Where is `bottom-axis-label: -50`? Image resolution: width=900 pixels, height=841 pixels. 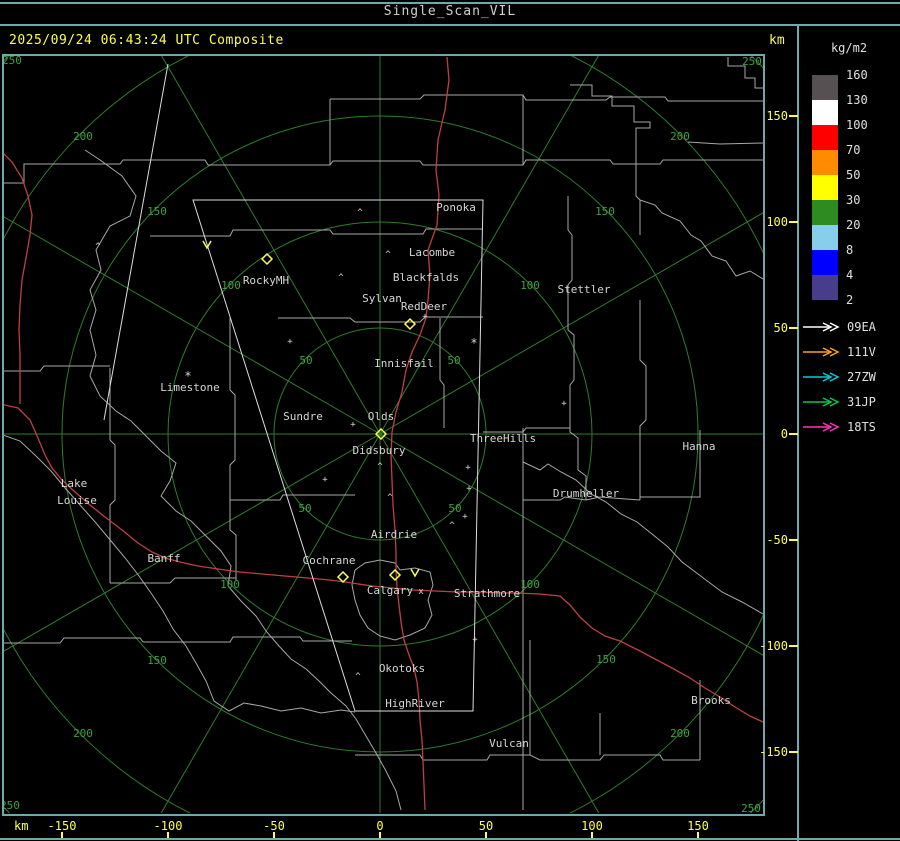
bottom-axis-label: -50 is located at coordinates (274, 826).